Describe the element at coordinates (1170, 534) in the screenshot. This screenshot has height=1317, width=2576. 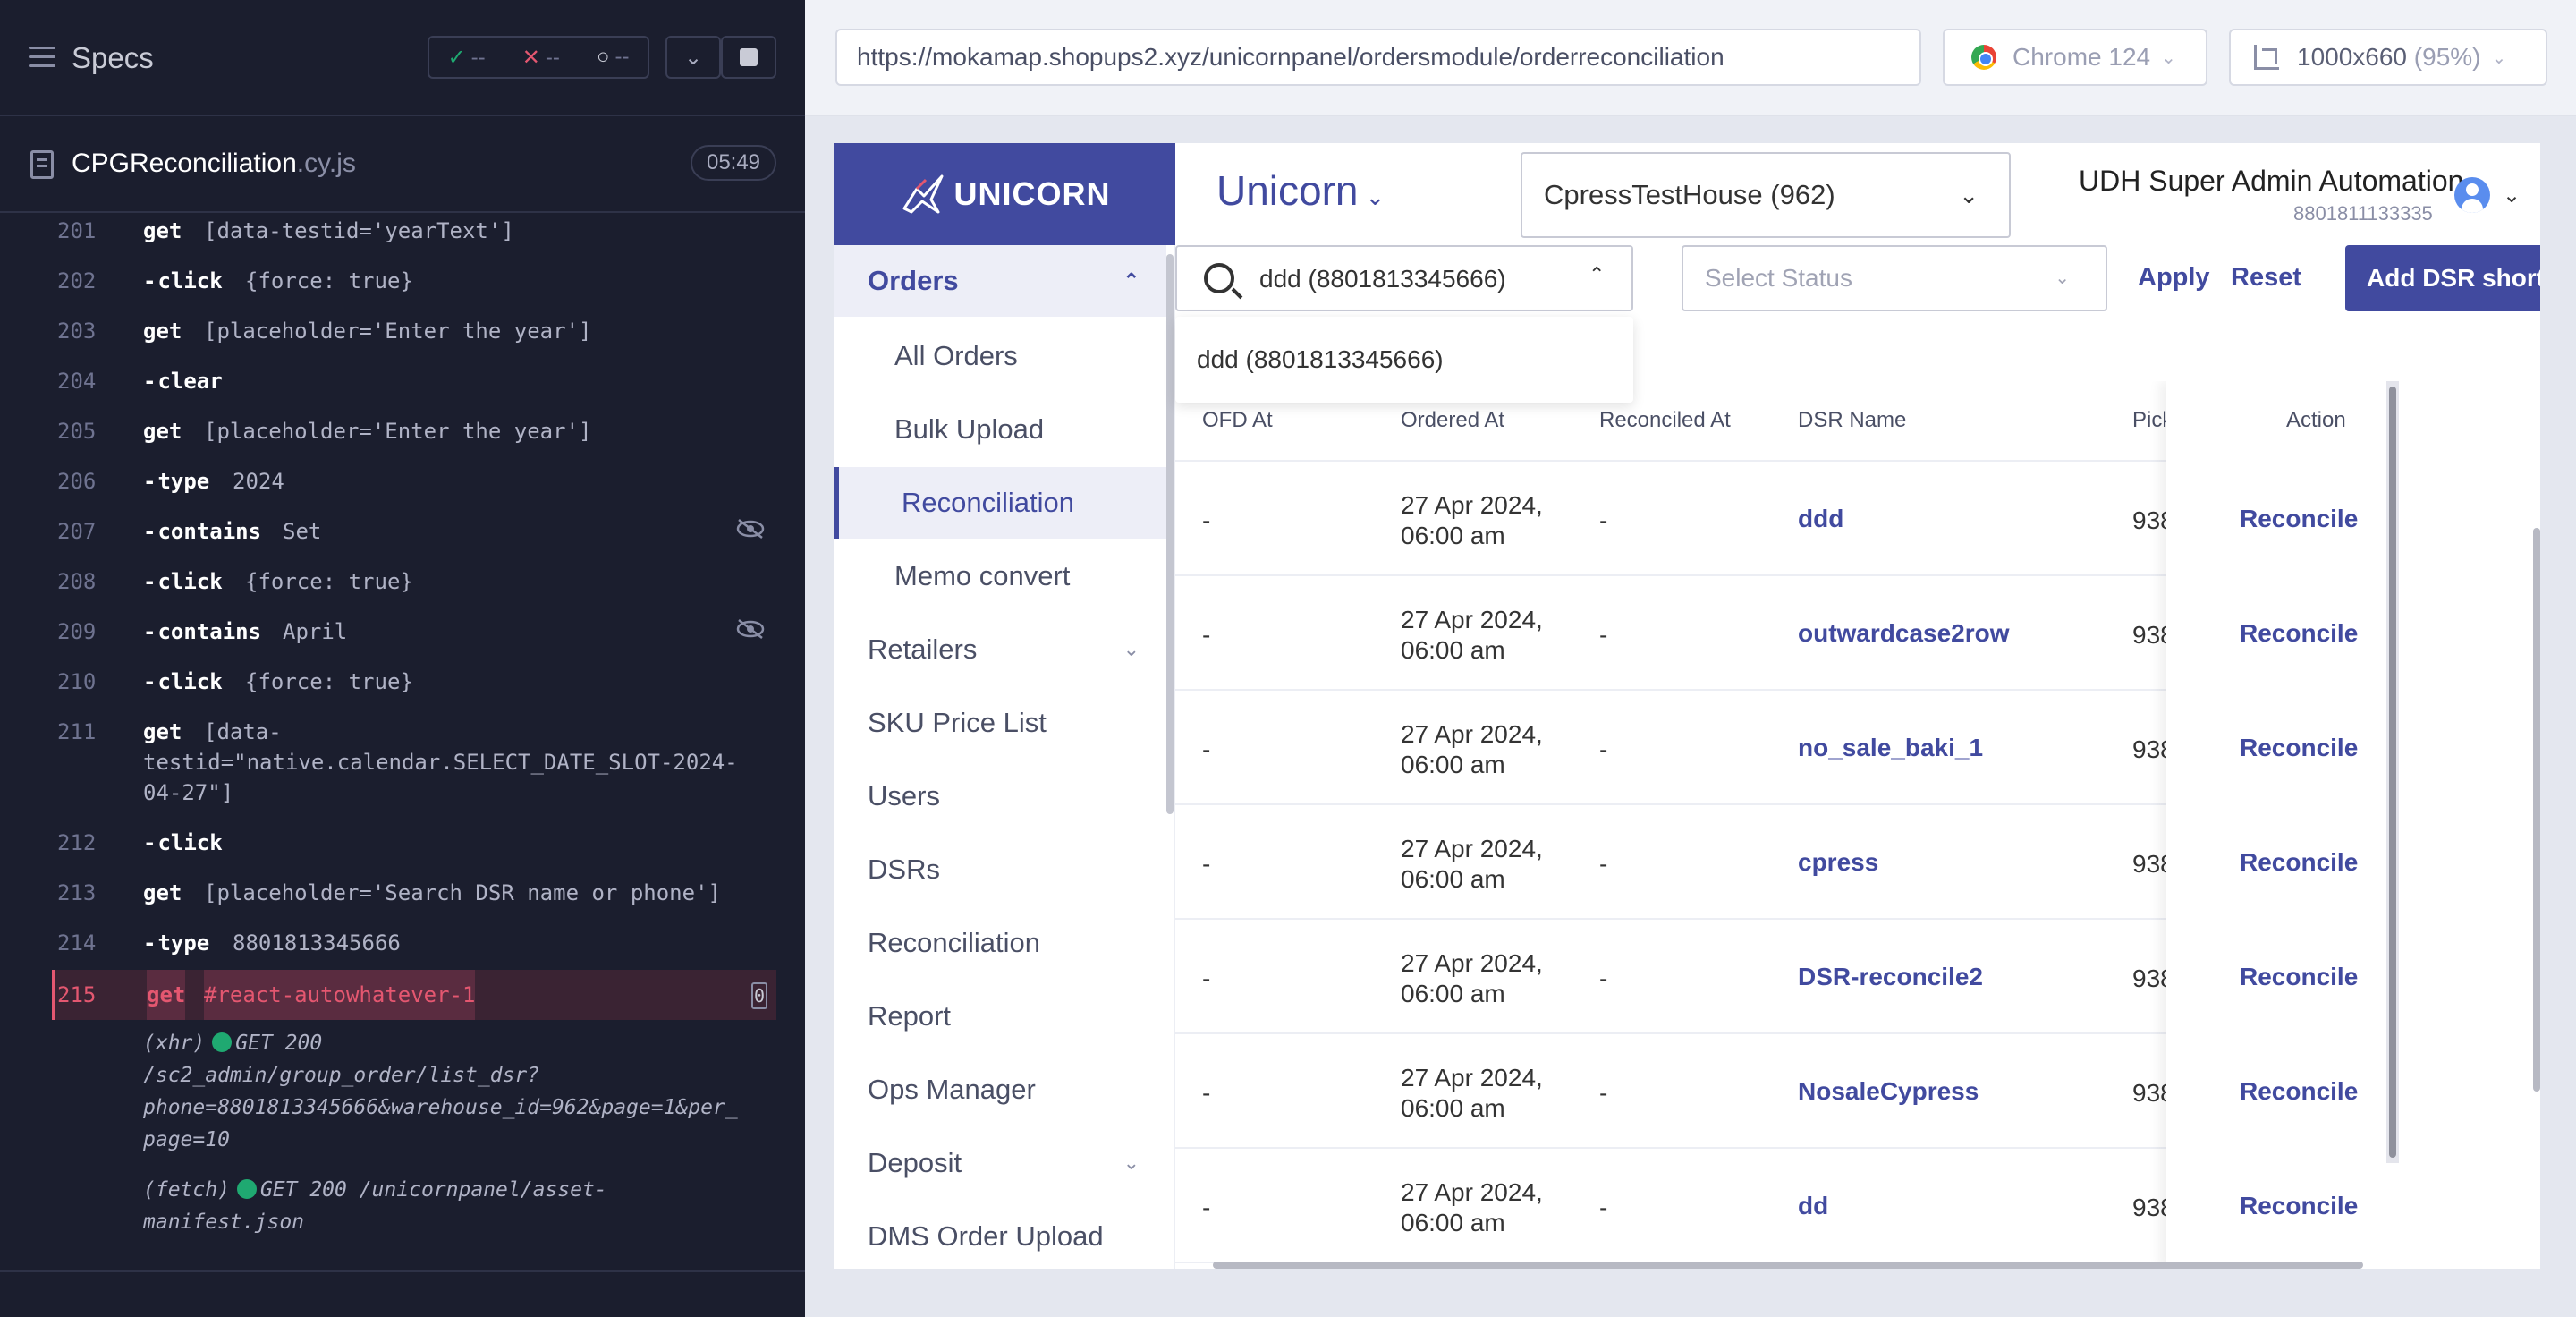
I see `sidebar-scrollbar` at that location.